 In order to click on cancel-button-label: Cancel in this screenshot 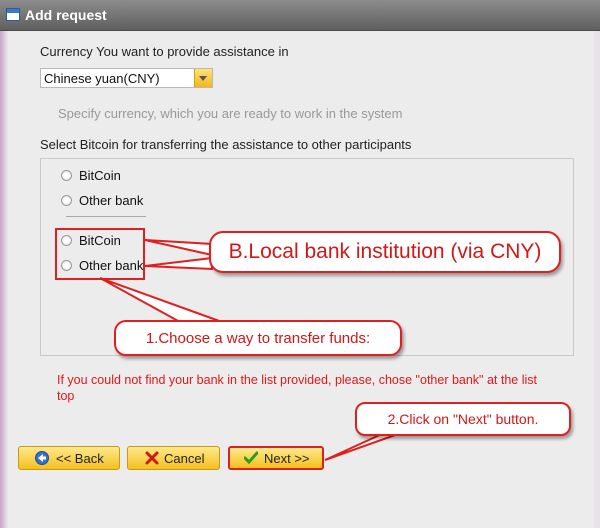, I will do `click(184, 458)`.